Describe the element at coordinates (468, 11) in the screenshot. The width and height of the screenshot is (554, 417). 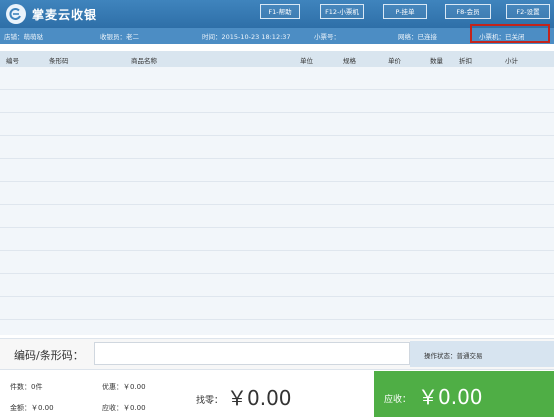
I see `member-button: F8-会员` at that location.